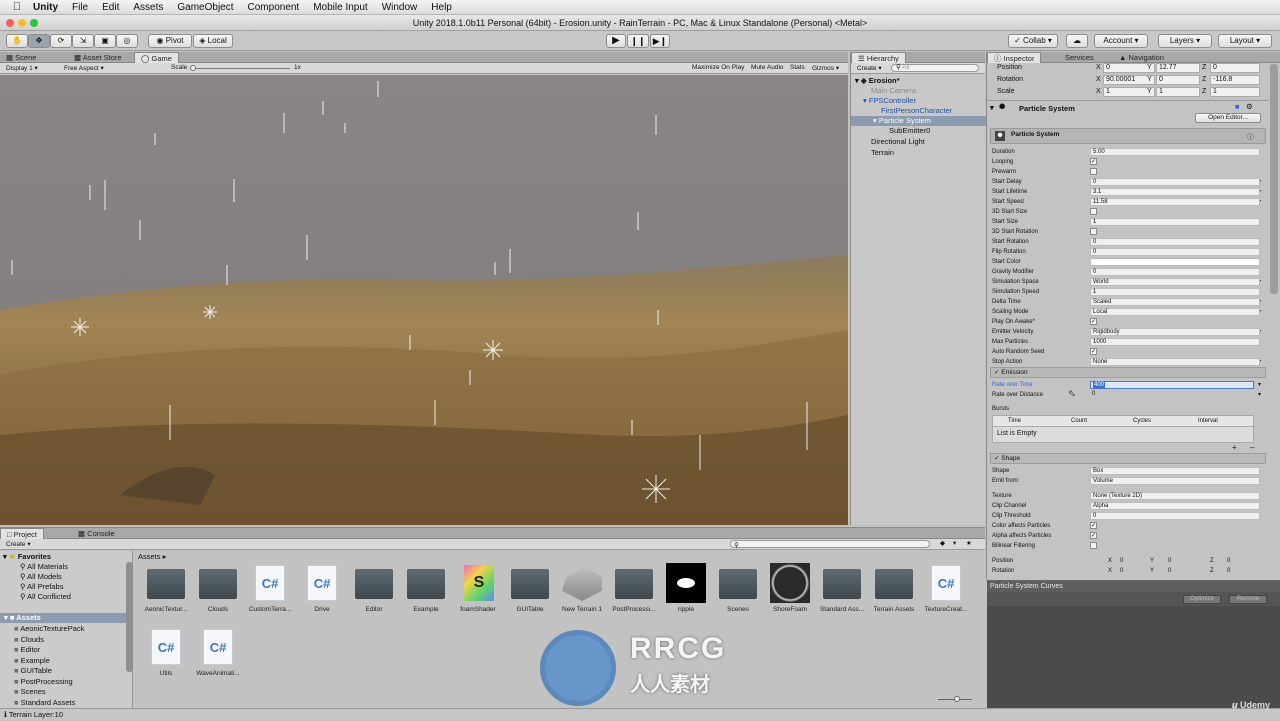 The image size is (1280, 721). Describe the element at coordinates (893, 91) in the screenshot. I see `hierarchy-item-main-camera: Main Camera` at that location.